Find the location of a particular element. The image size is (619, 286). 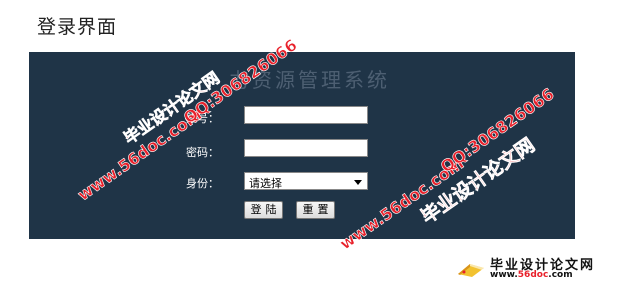

page-title: 登录界面 is located at coordinates (77, 27).